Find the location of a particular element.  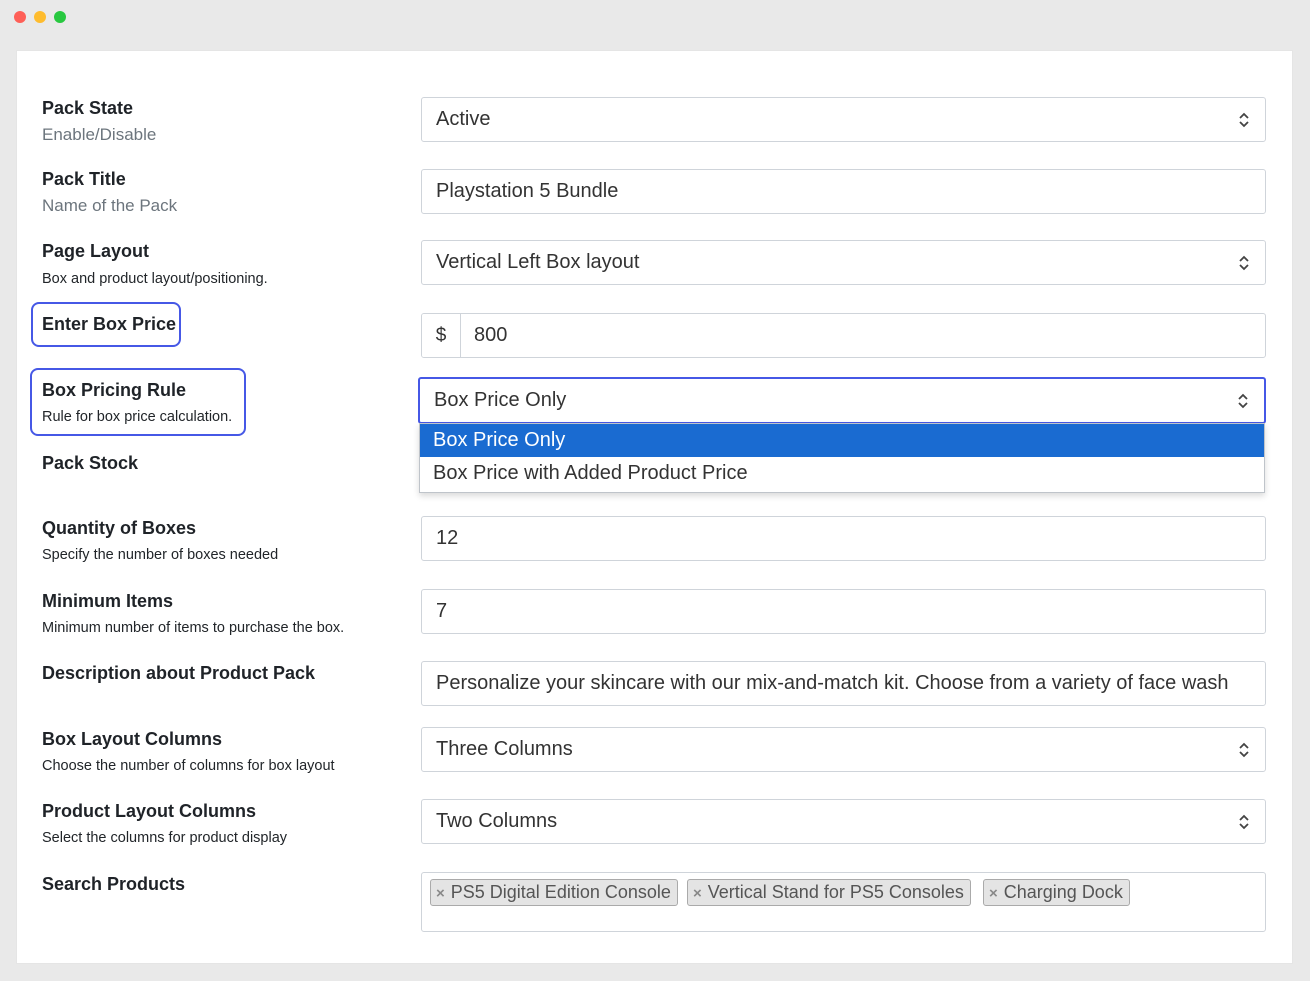

currency-prefix: $ is located at coordinates (441, 335).